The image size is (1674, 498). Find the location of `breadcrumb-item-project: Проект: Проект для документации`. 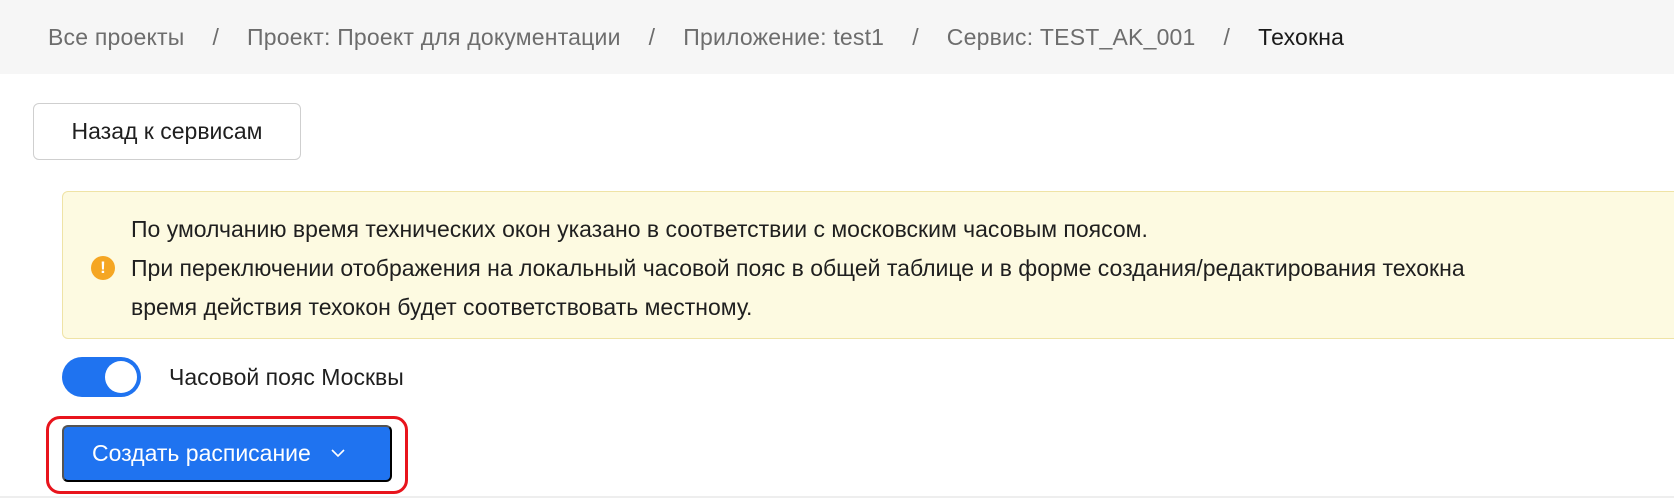

breadcrumb-item-project: Проект: Проект для документации is located at coordinates (434, 37).